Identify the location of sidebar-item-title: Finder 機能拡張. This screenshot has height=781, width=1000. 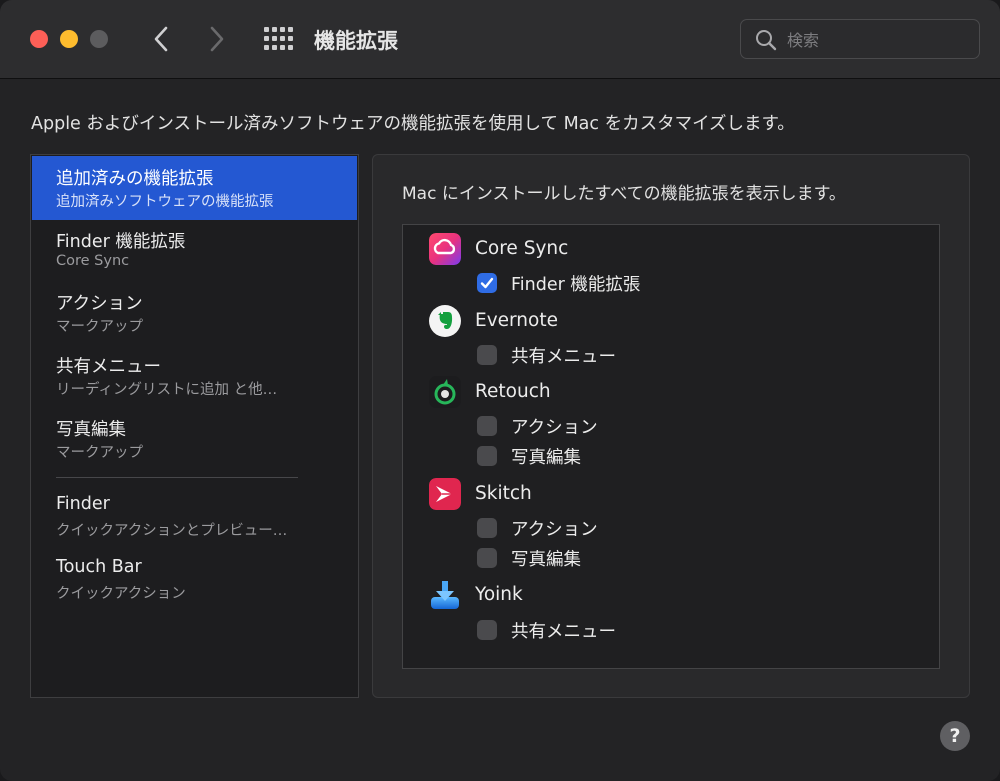
(121, 242).